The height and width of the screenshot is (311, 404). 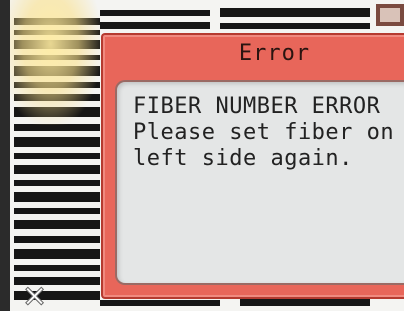 What do you see at coordinates (264, 132) in the screenshot?
I see `message-line-2: Please set fiber on` at bounding box center [264, 132].